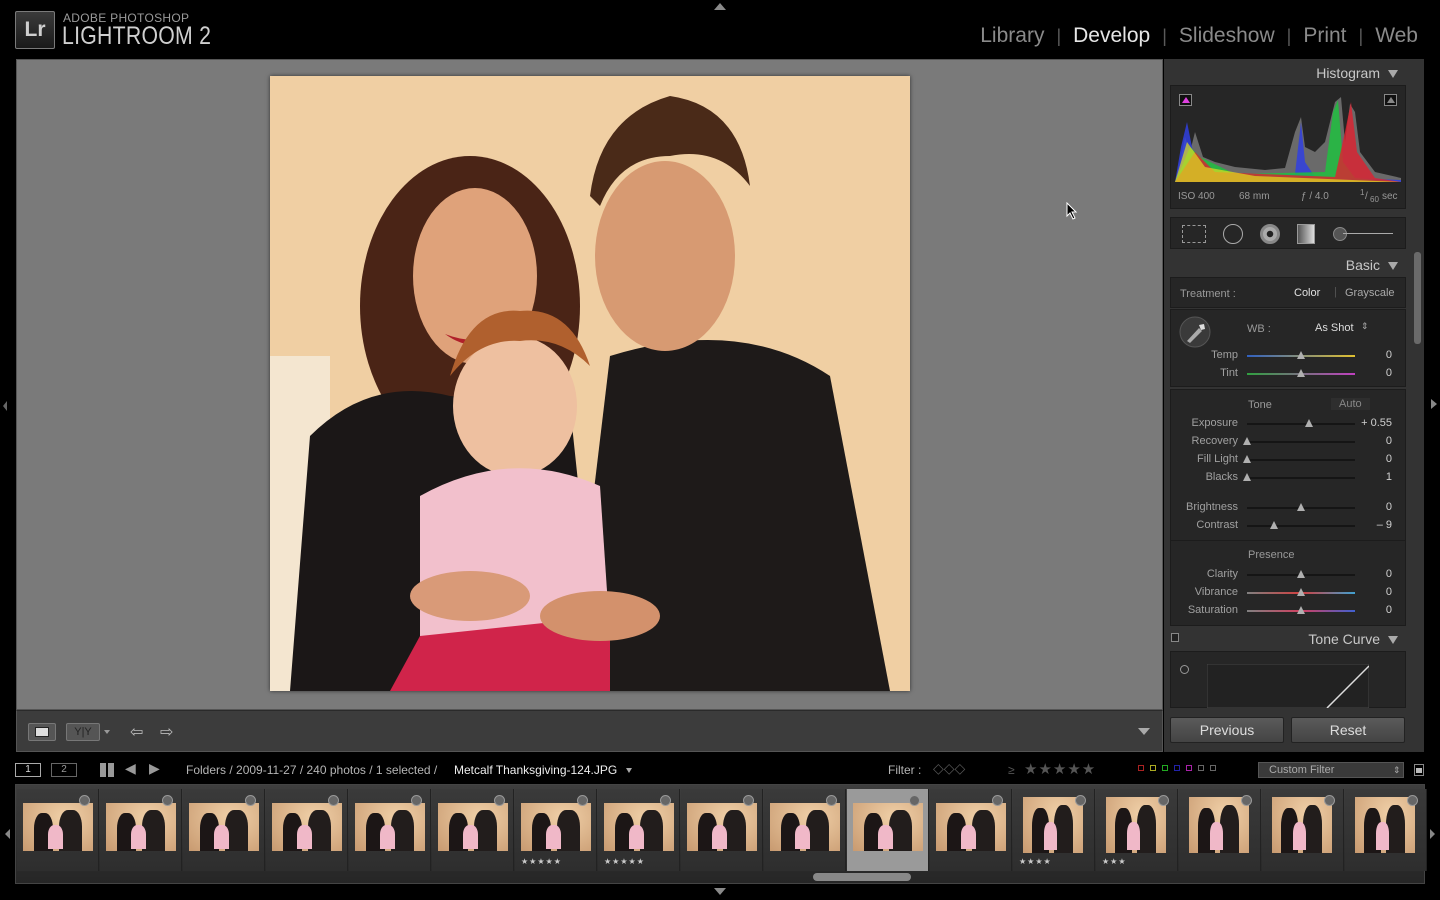 This screenshot has height=900, width=1440. I want to click on before-after-button: Y|Y, so click(83, 732).